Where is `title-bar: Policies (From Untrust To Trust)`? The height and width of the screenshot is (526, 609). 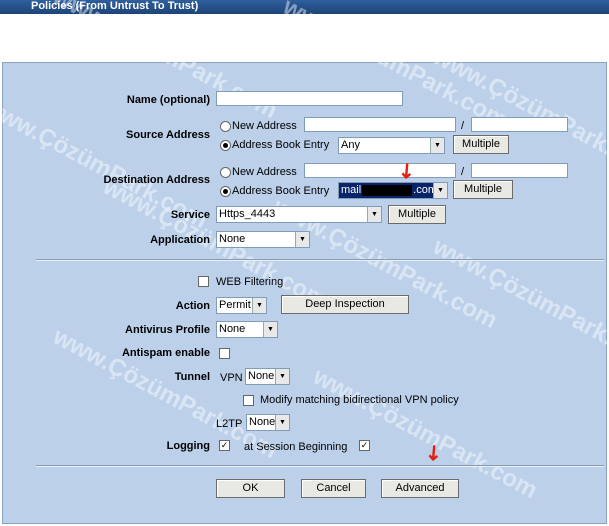
title-bar: Policies (From Untrust To Trust) is located at coordinates (304, 7).